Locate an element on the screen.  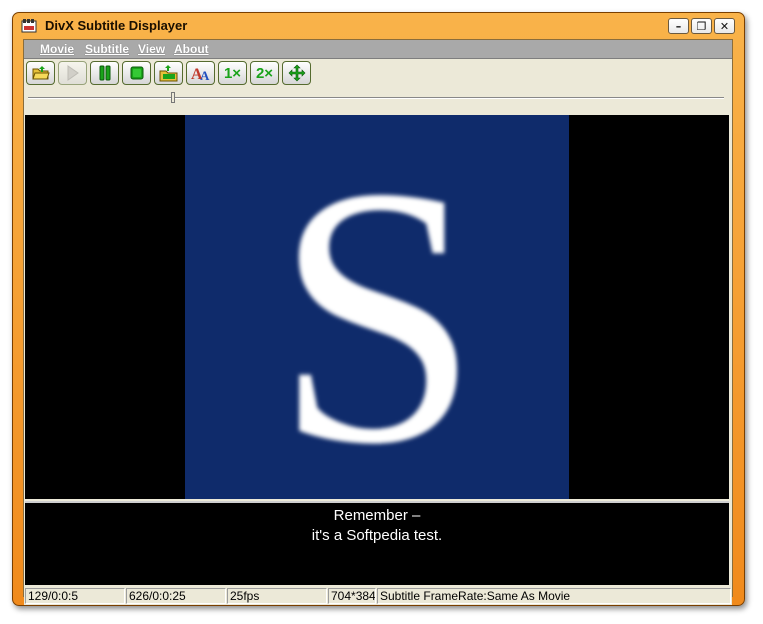
zoom-1x-button: 1× is located at coordinates (232, 73).